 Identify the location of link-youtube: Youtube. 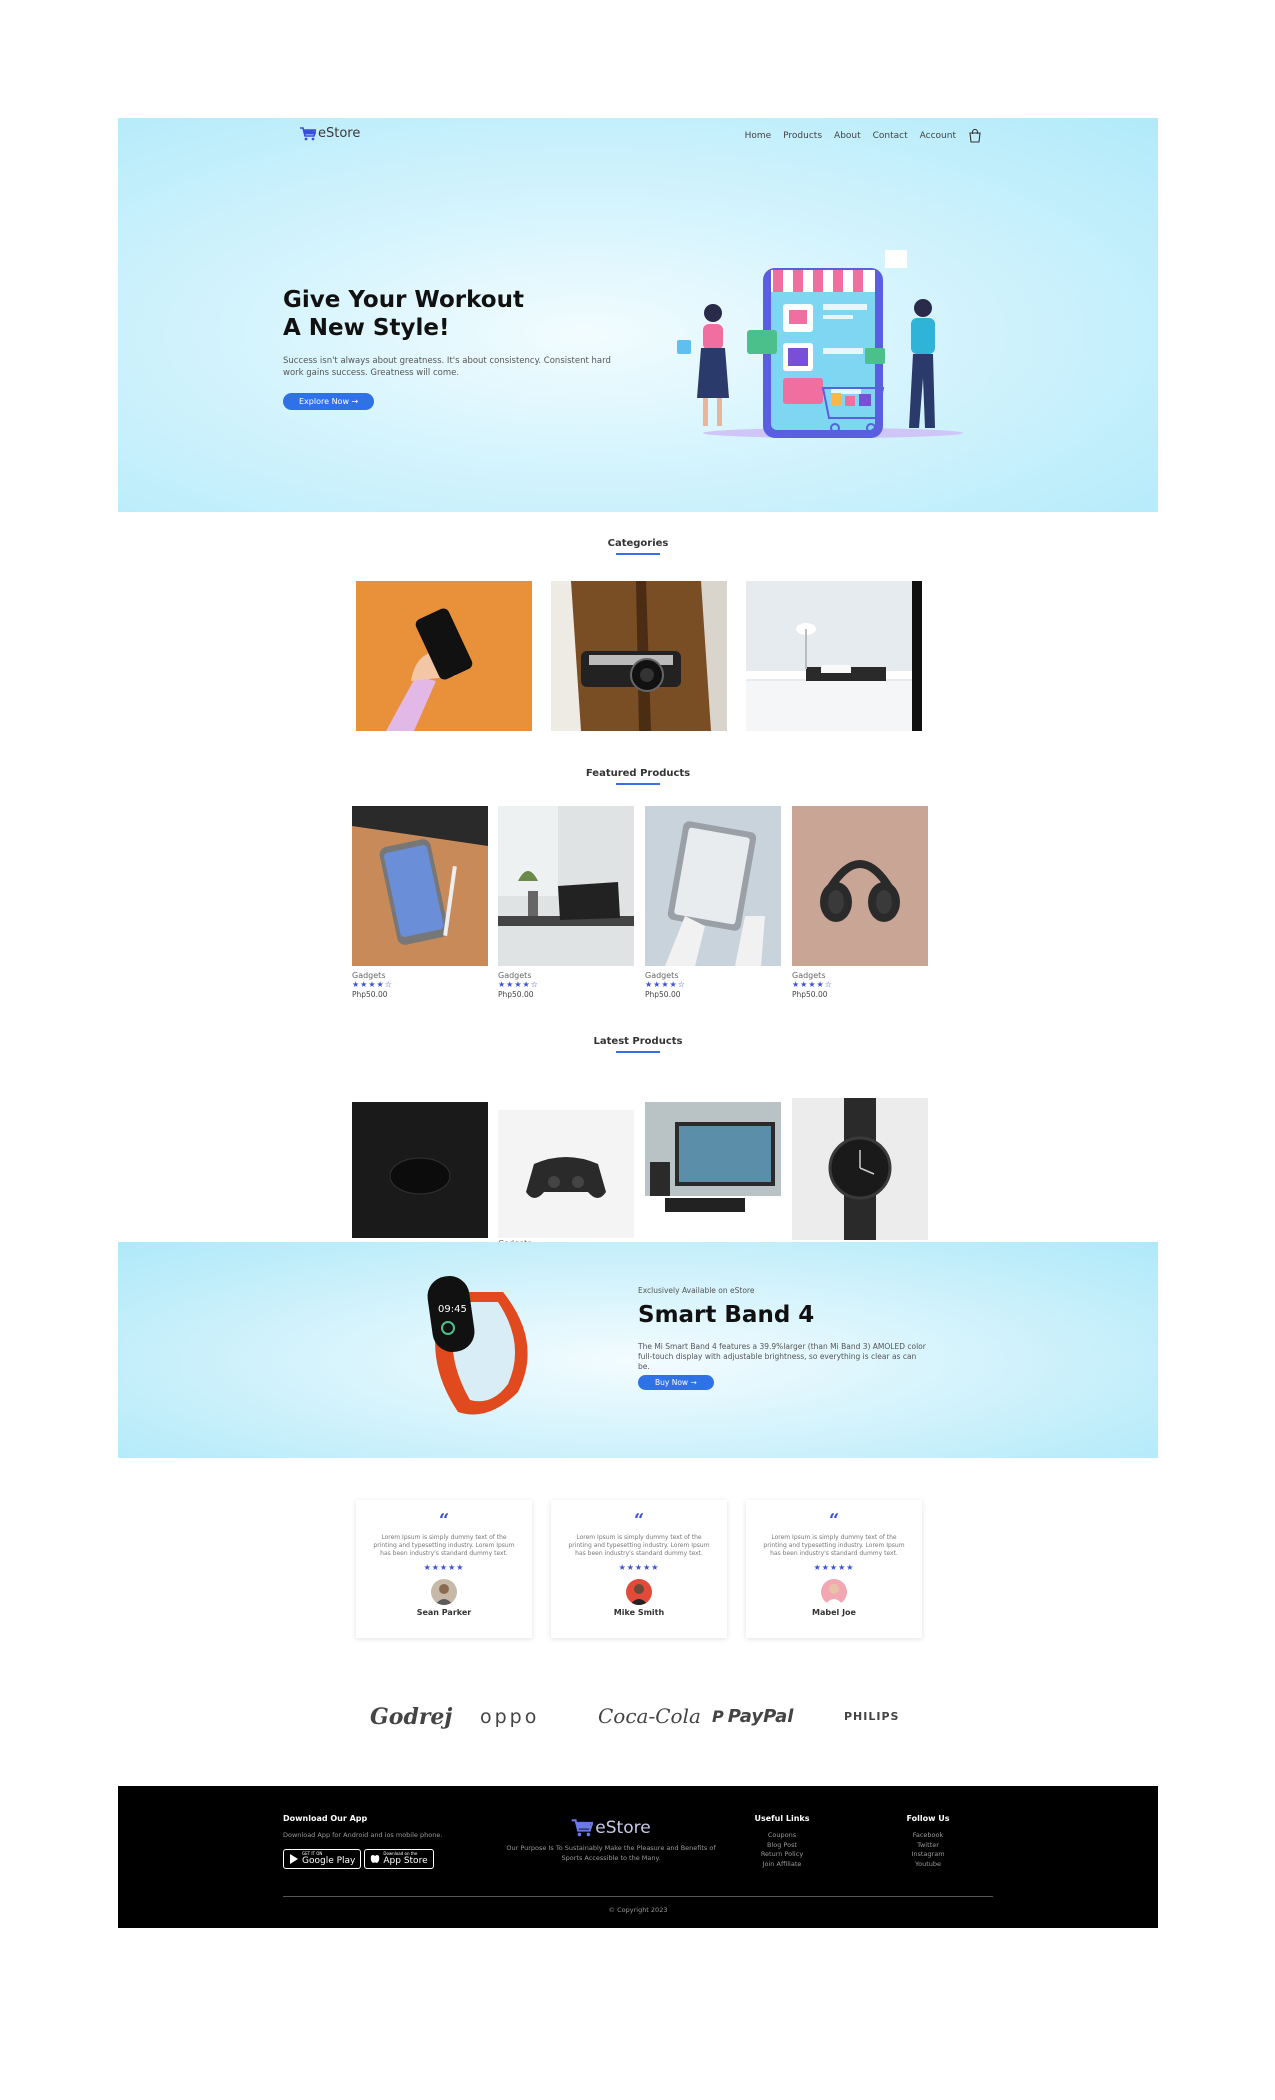
(928, 1865).